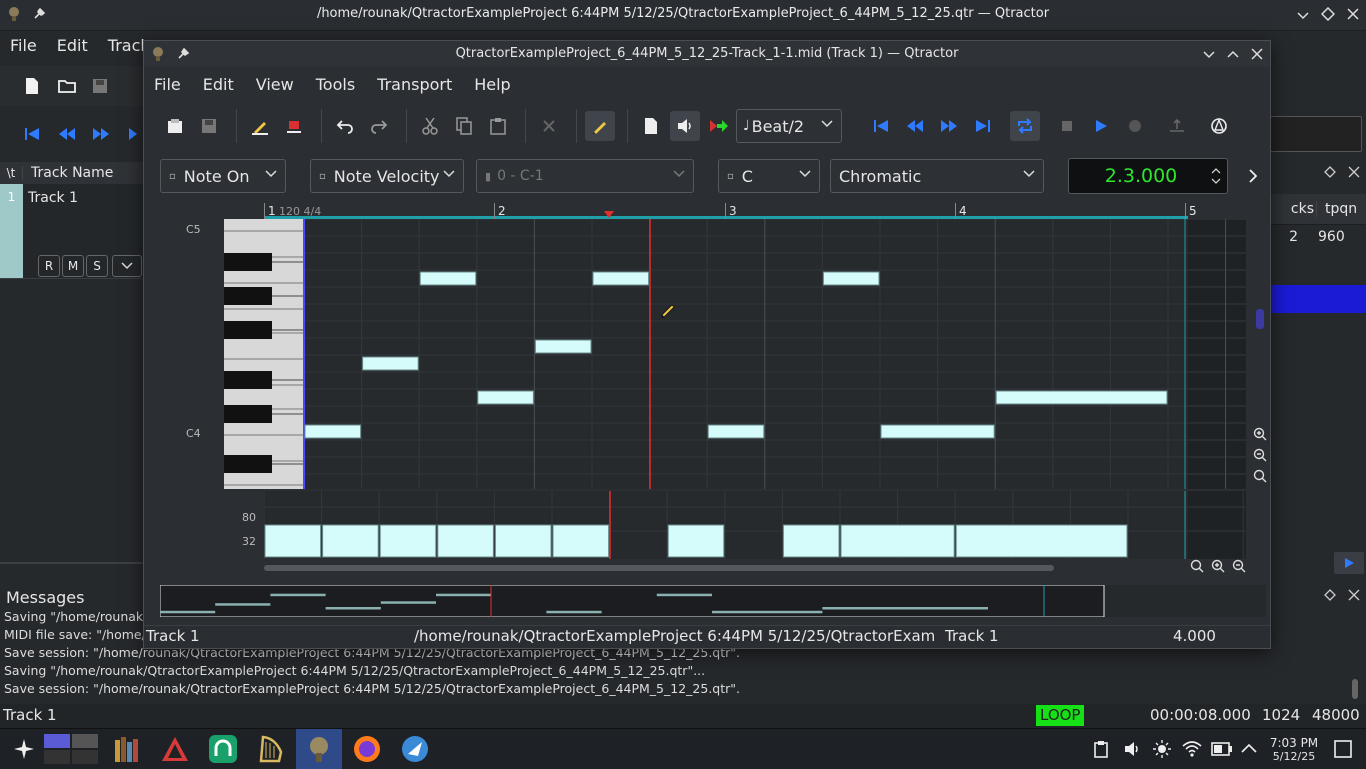 Image resolution: width=1366 pixels, height=769 pixels. I want to click on close-icon, so click(1353, 14).